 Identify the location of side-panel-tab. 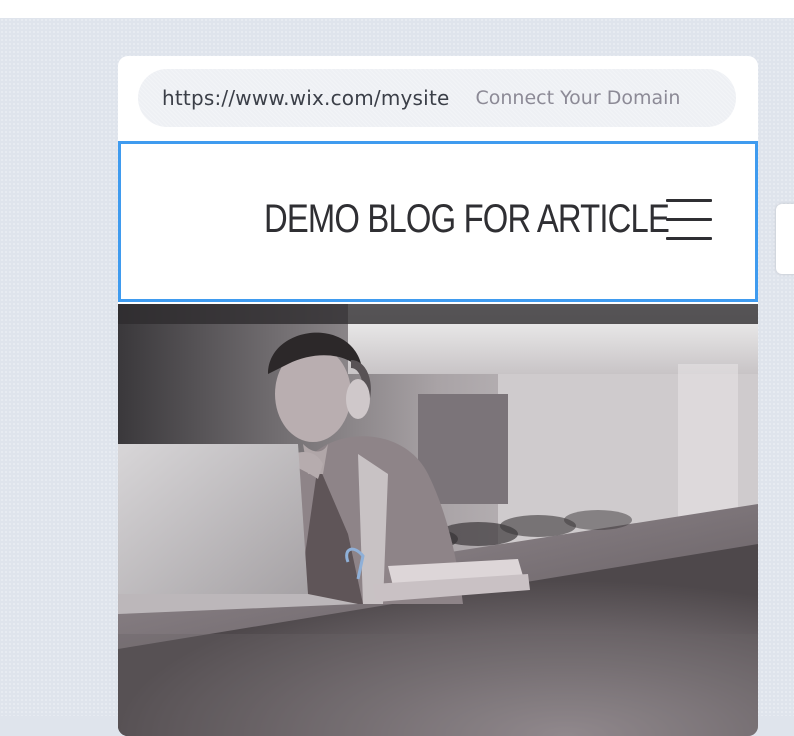
(785, 239).